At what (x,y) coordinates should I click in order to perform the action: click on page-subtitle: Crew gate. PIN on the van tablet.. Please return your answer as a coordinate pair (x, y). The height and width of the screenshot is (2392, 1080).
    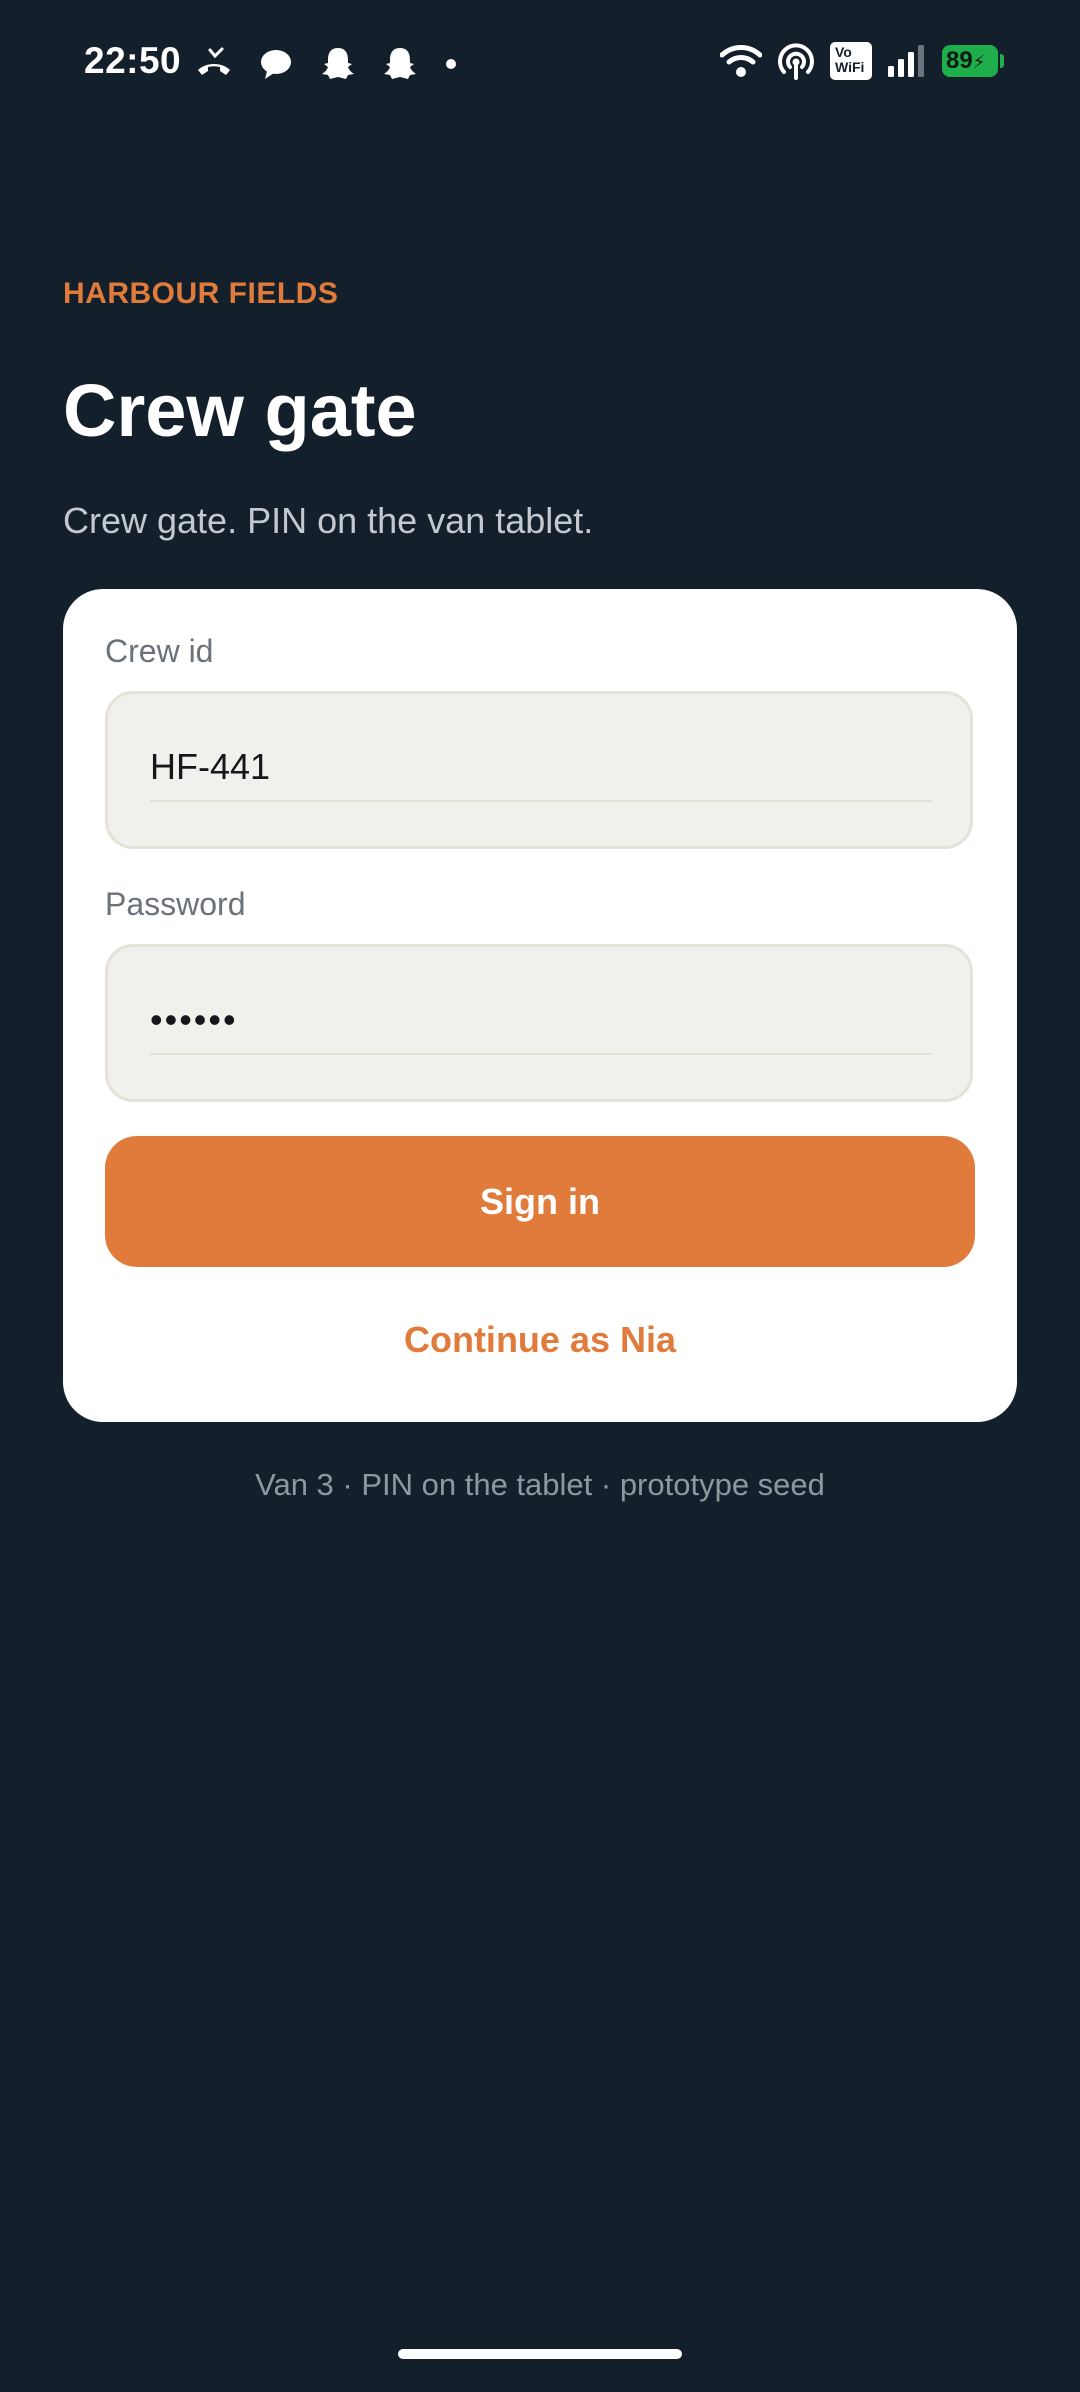
    Looking at the image, I should click on (328, 520).